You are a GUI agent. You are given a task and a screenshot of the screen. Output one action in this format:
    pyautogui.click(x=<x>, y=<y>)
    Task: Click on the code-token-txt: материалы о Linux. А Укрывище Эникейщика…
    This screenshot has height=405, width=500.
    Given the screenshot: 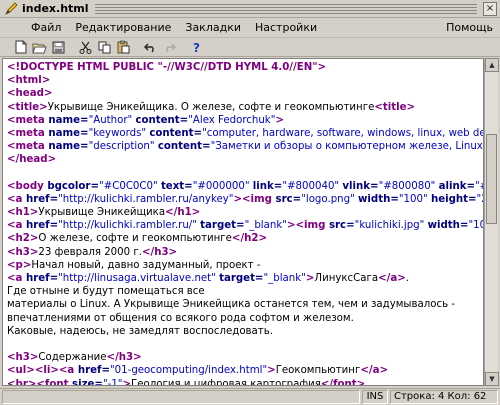 What is the action you would take?
    pyautogui.click(x=231, y=305)
    